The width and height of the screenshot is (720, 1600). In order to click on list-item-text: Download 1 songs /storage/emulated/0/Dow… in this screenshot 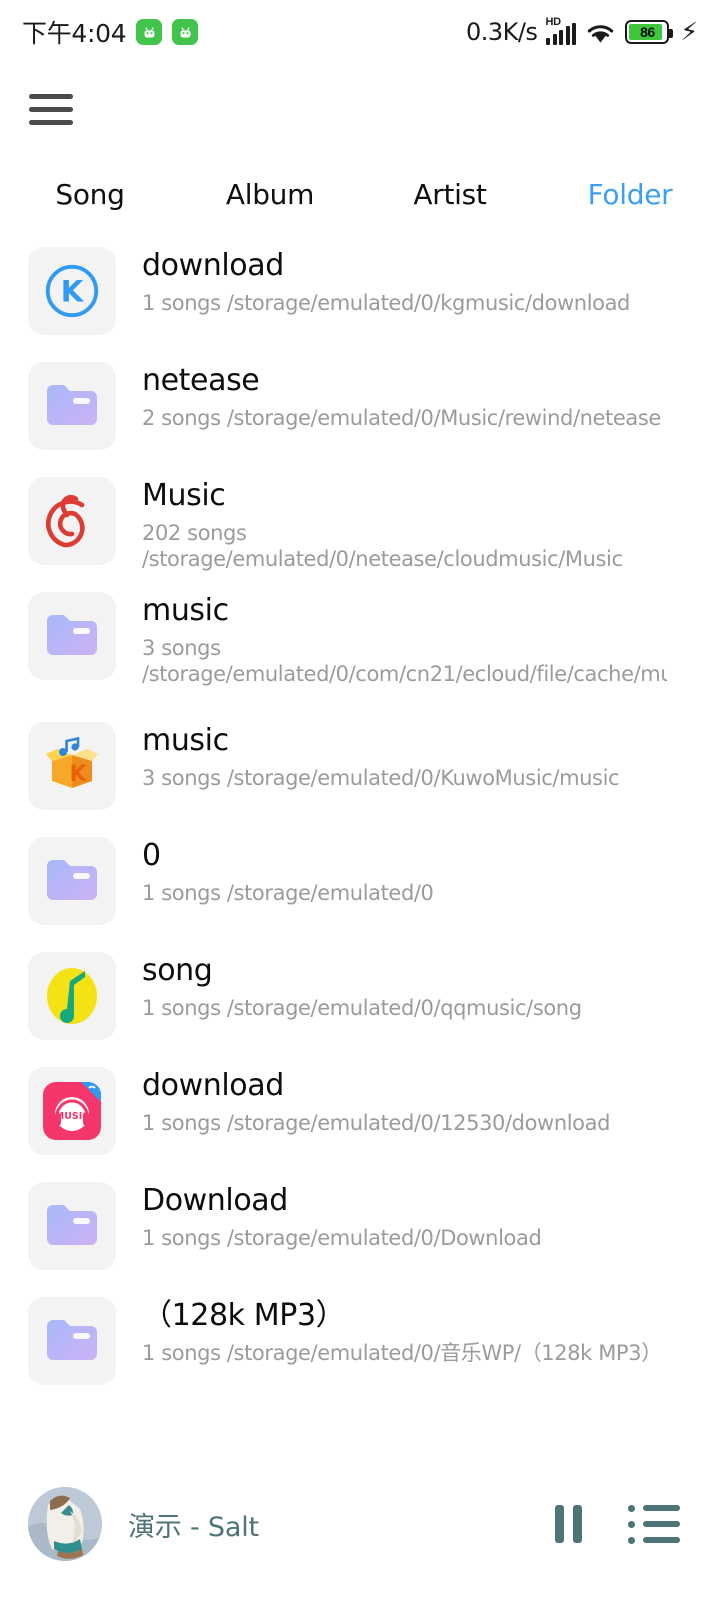, I will do `click(341, 1215)`.